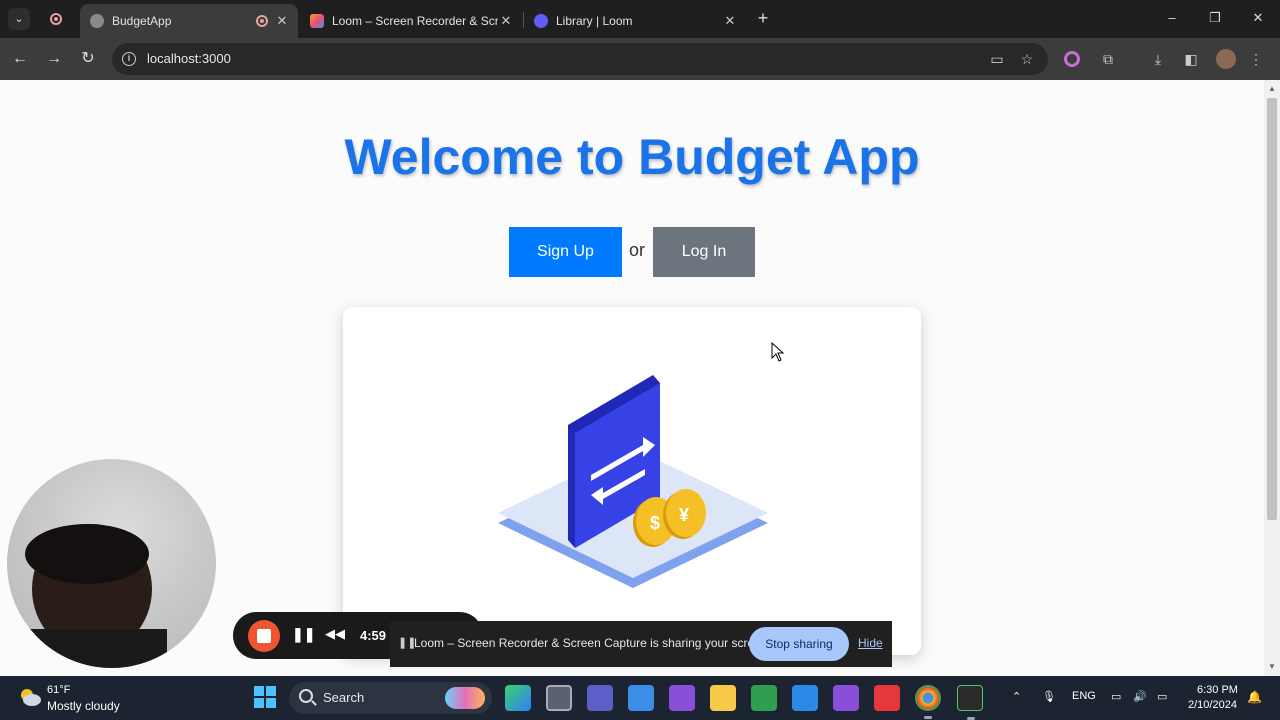 This screenshot has width=1280, height=720. What do you see at coordinates (129, 59) in the screenshot?
I see `site-info-icon: i` at bounding box center [129, 59].